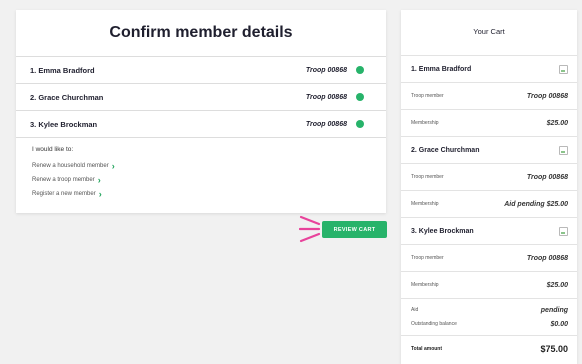 The width and height of the screenshot is (582, 364). Describe the element at coordinates (442, 231) in the screenshot. I see `cart-member-name: 3. Kylee Brockman` at that location.